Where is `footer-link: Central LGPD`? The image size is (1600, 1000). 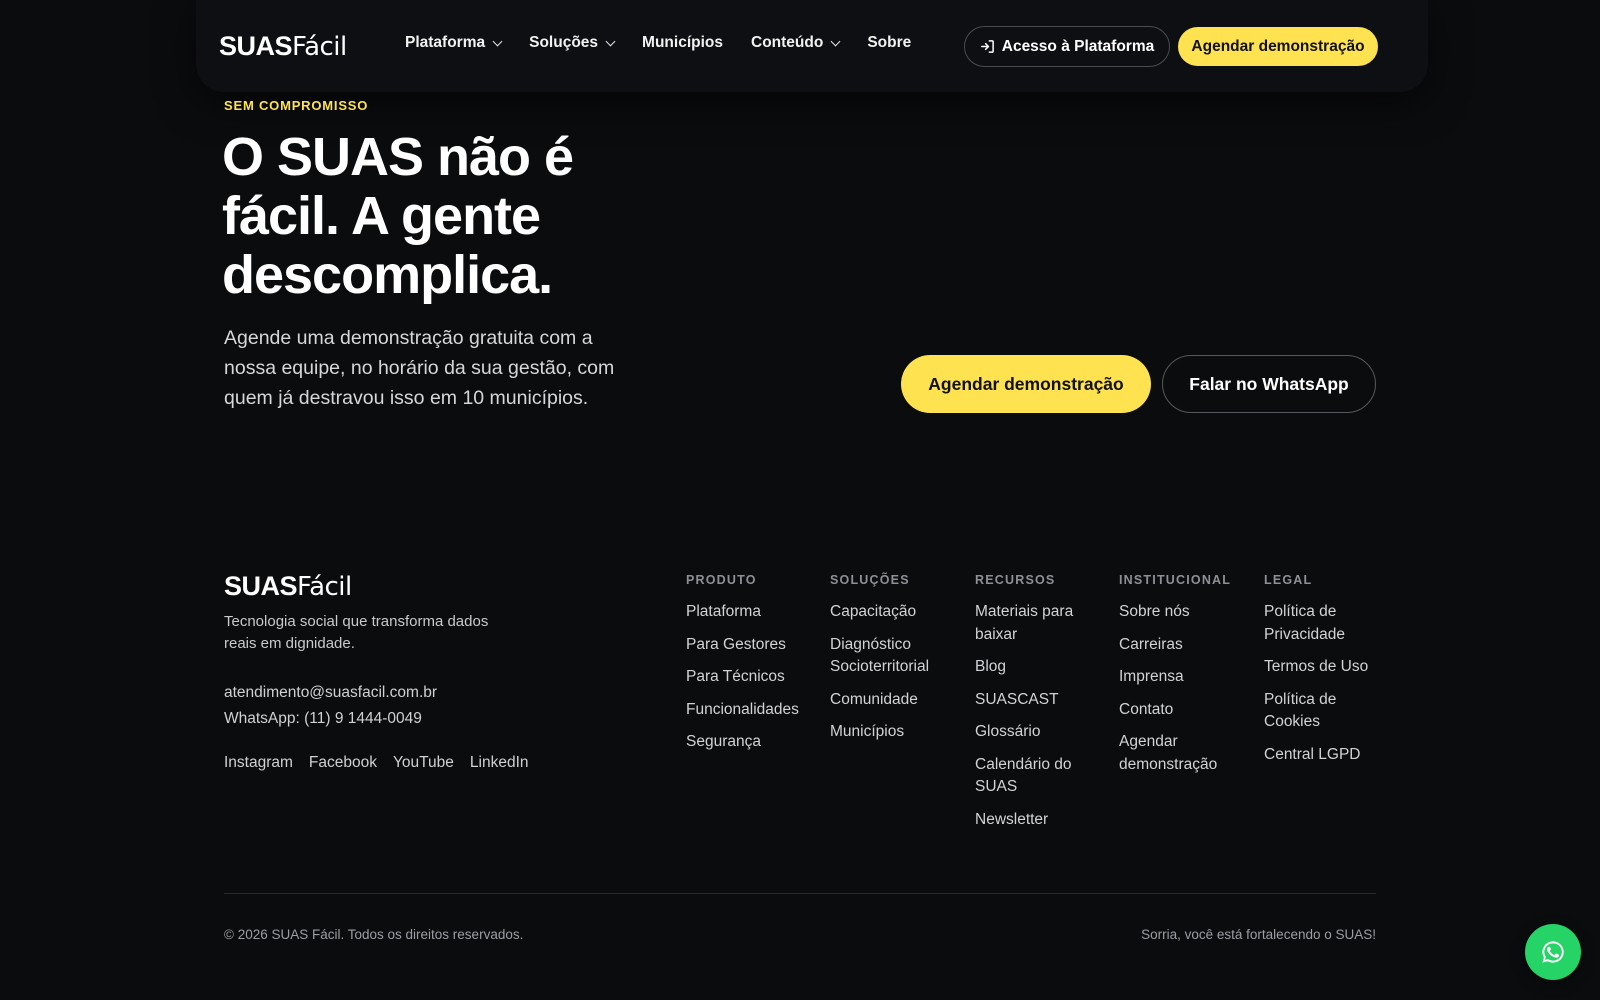 footer-link: Central LGPD is located at coordinates (1329, 755).